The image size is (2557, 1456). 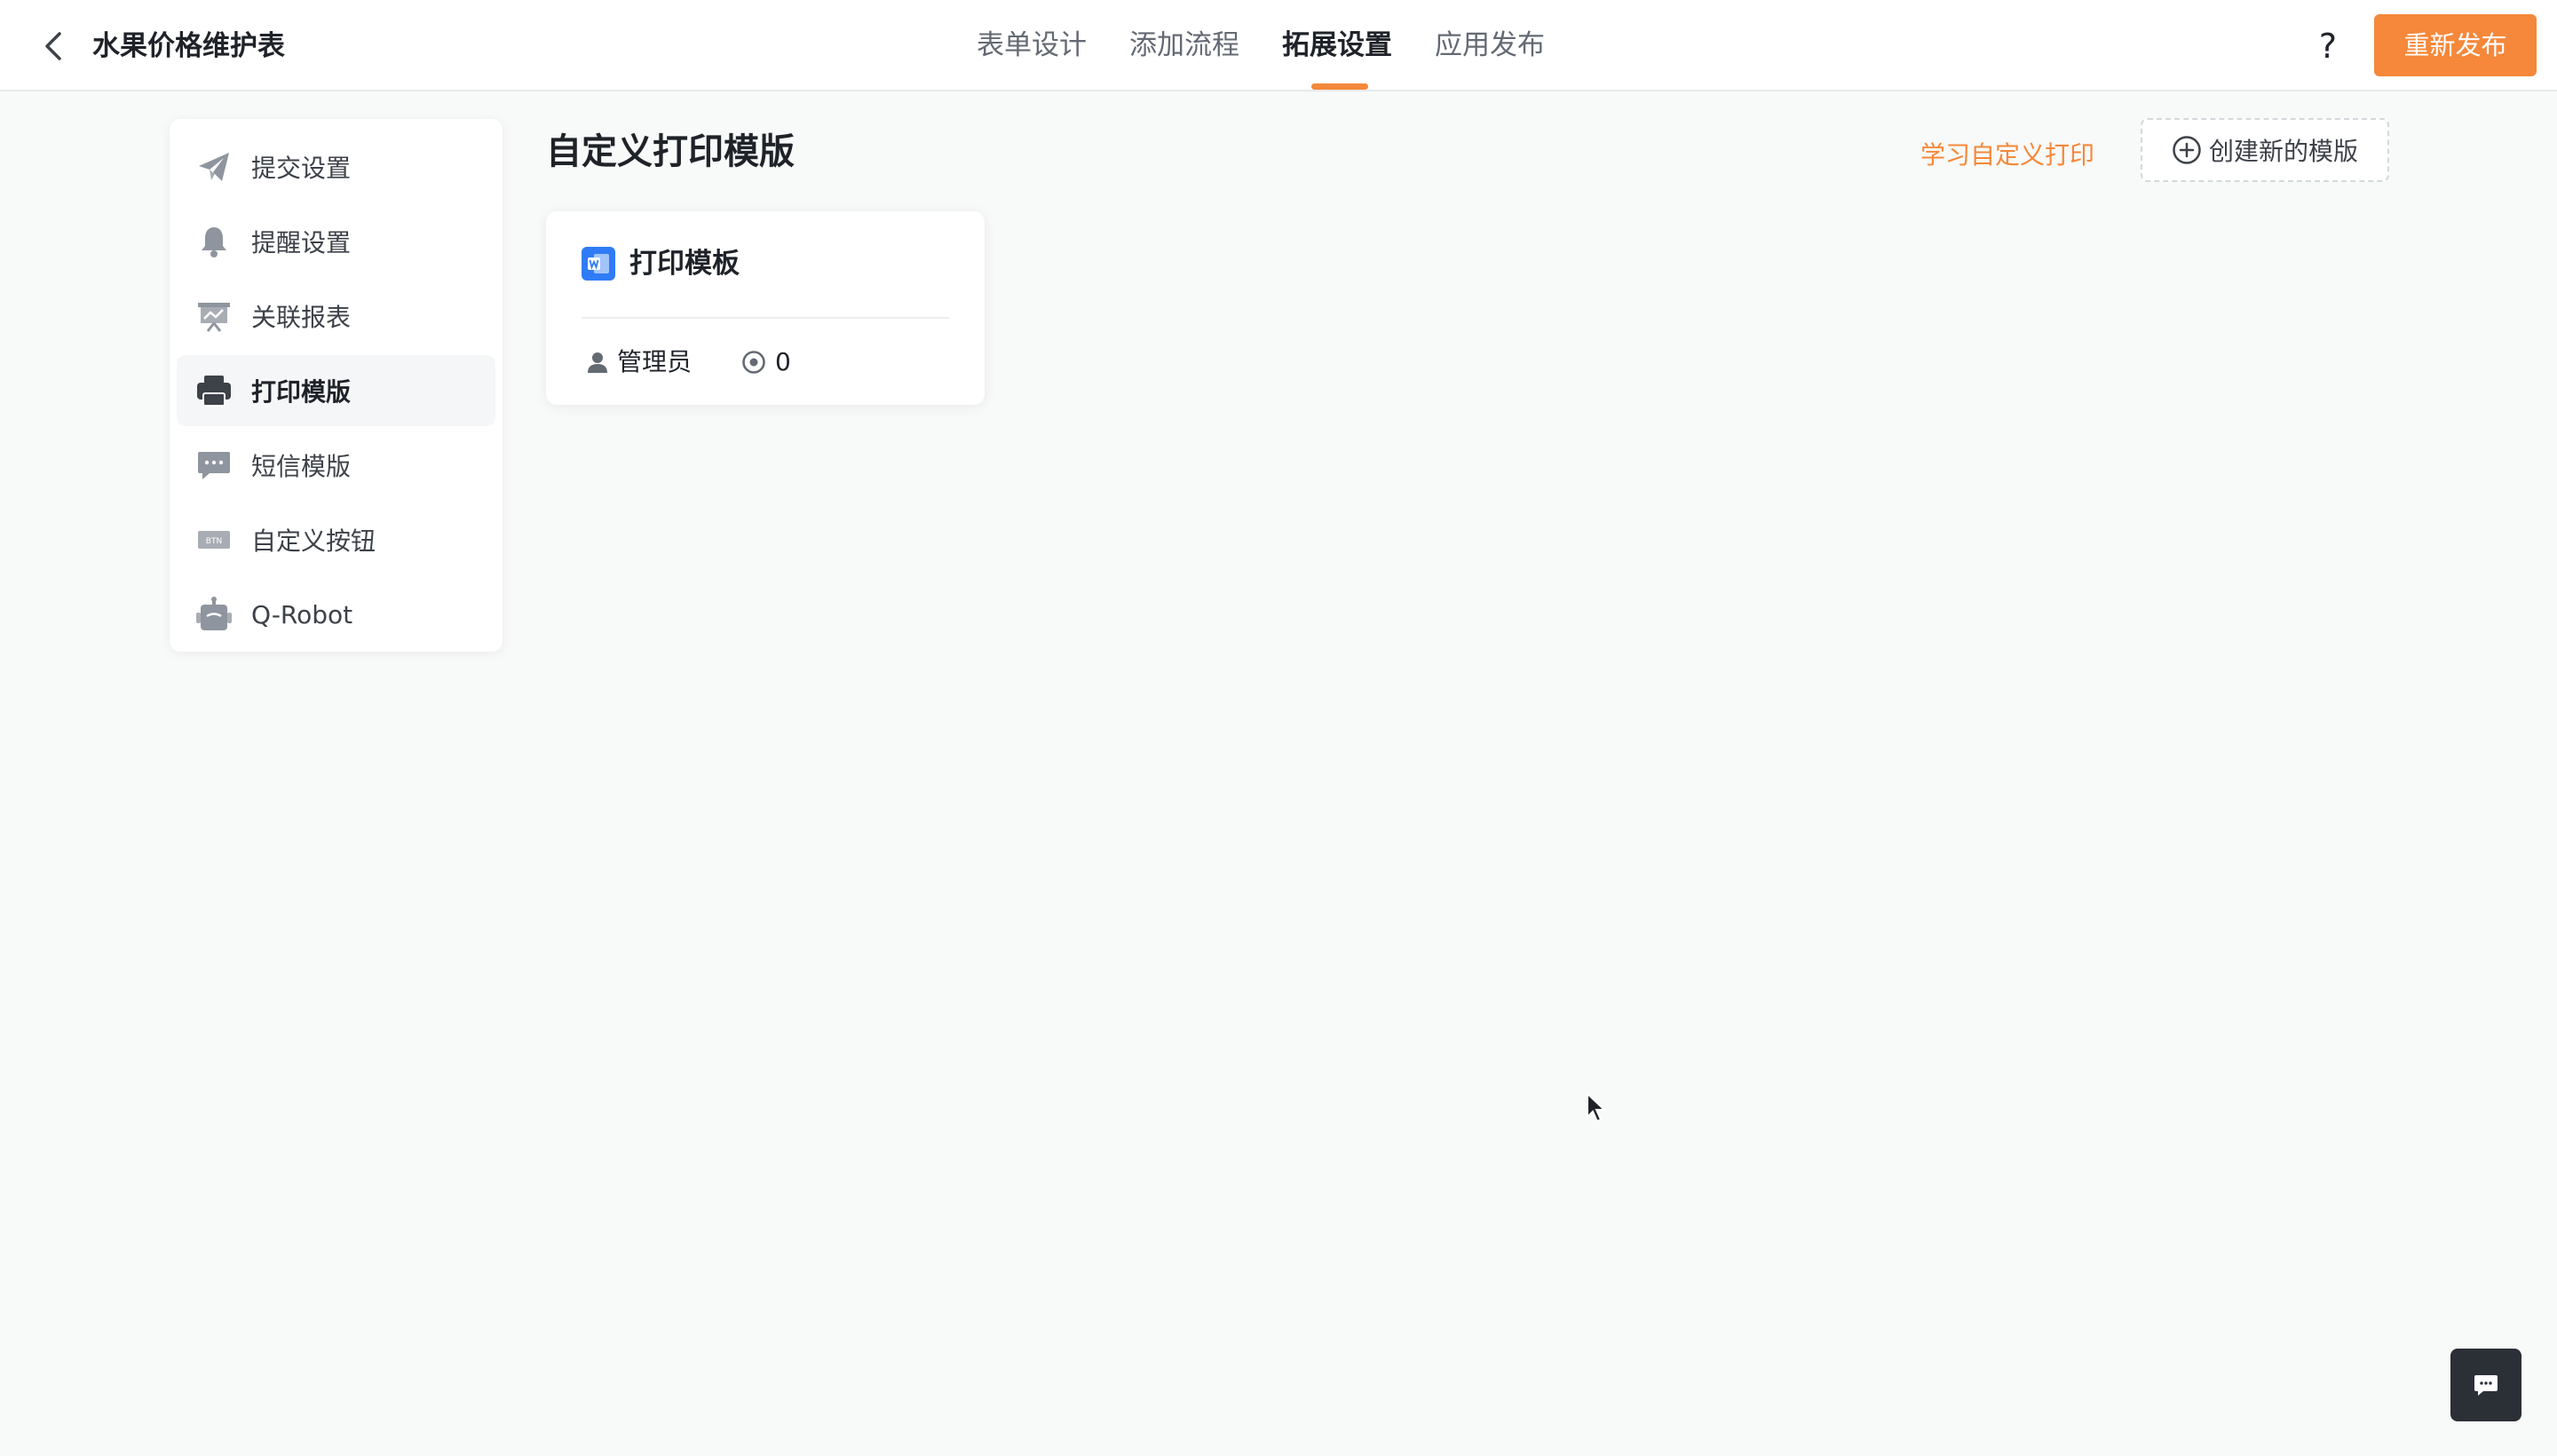 What do you see at coordinates (670, 151) in the screenshot?
I see `page-title: 自定义打印模版` at bounding box center [670, 151].